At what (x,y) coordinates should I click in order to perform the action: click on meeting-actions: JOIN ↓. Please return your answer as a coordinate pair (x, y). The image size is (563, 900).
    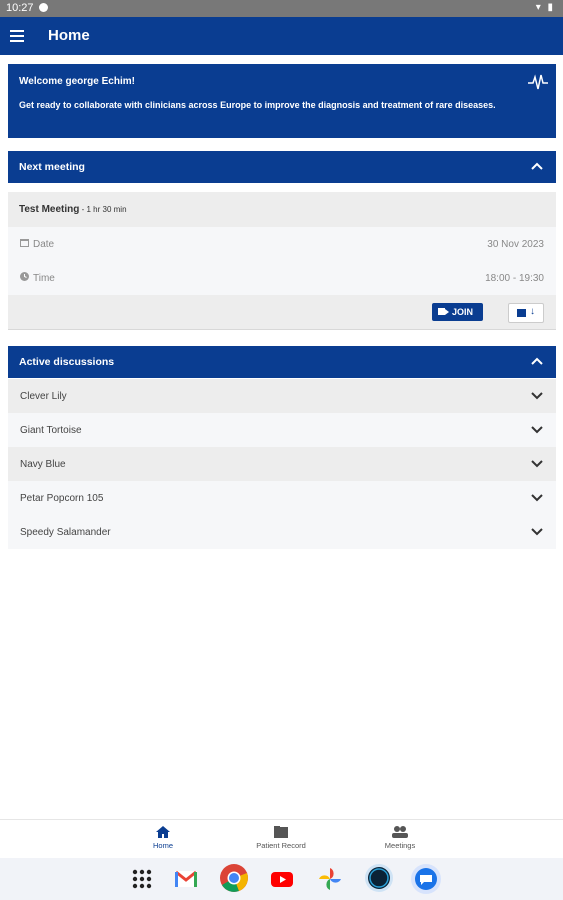
    Looking at the image, I should click on (282, 312).